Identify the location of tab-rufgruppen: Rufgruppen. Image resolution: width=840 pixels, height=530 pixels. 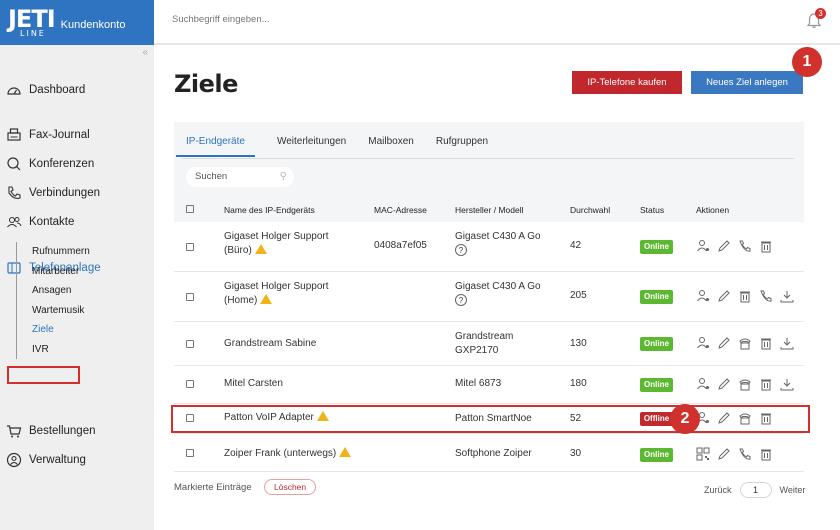
(462, 146).